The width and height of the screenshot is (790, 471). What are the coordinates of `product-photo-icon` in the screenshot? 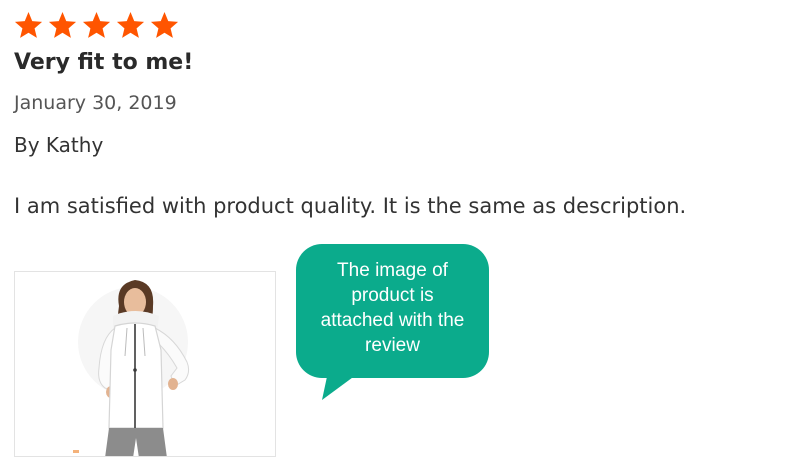 It's located at (131, 368).